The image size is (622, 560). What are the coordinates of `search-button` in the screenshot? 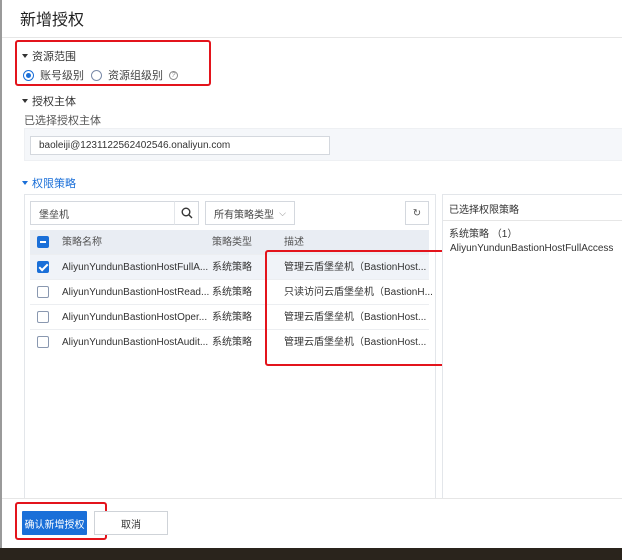 It's located at (186, 213).